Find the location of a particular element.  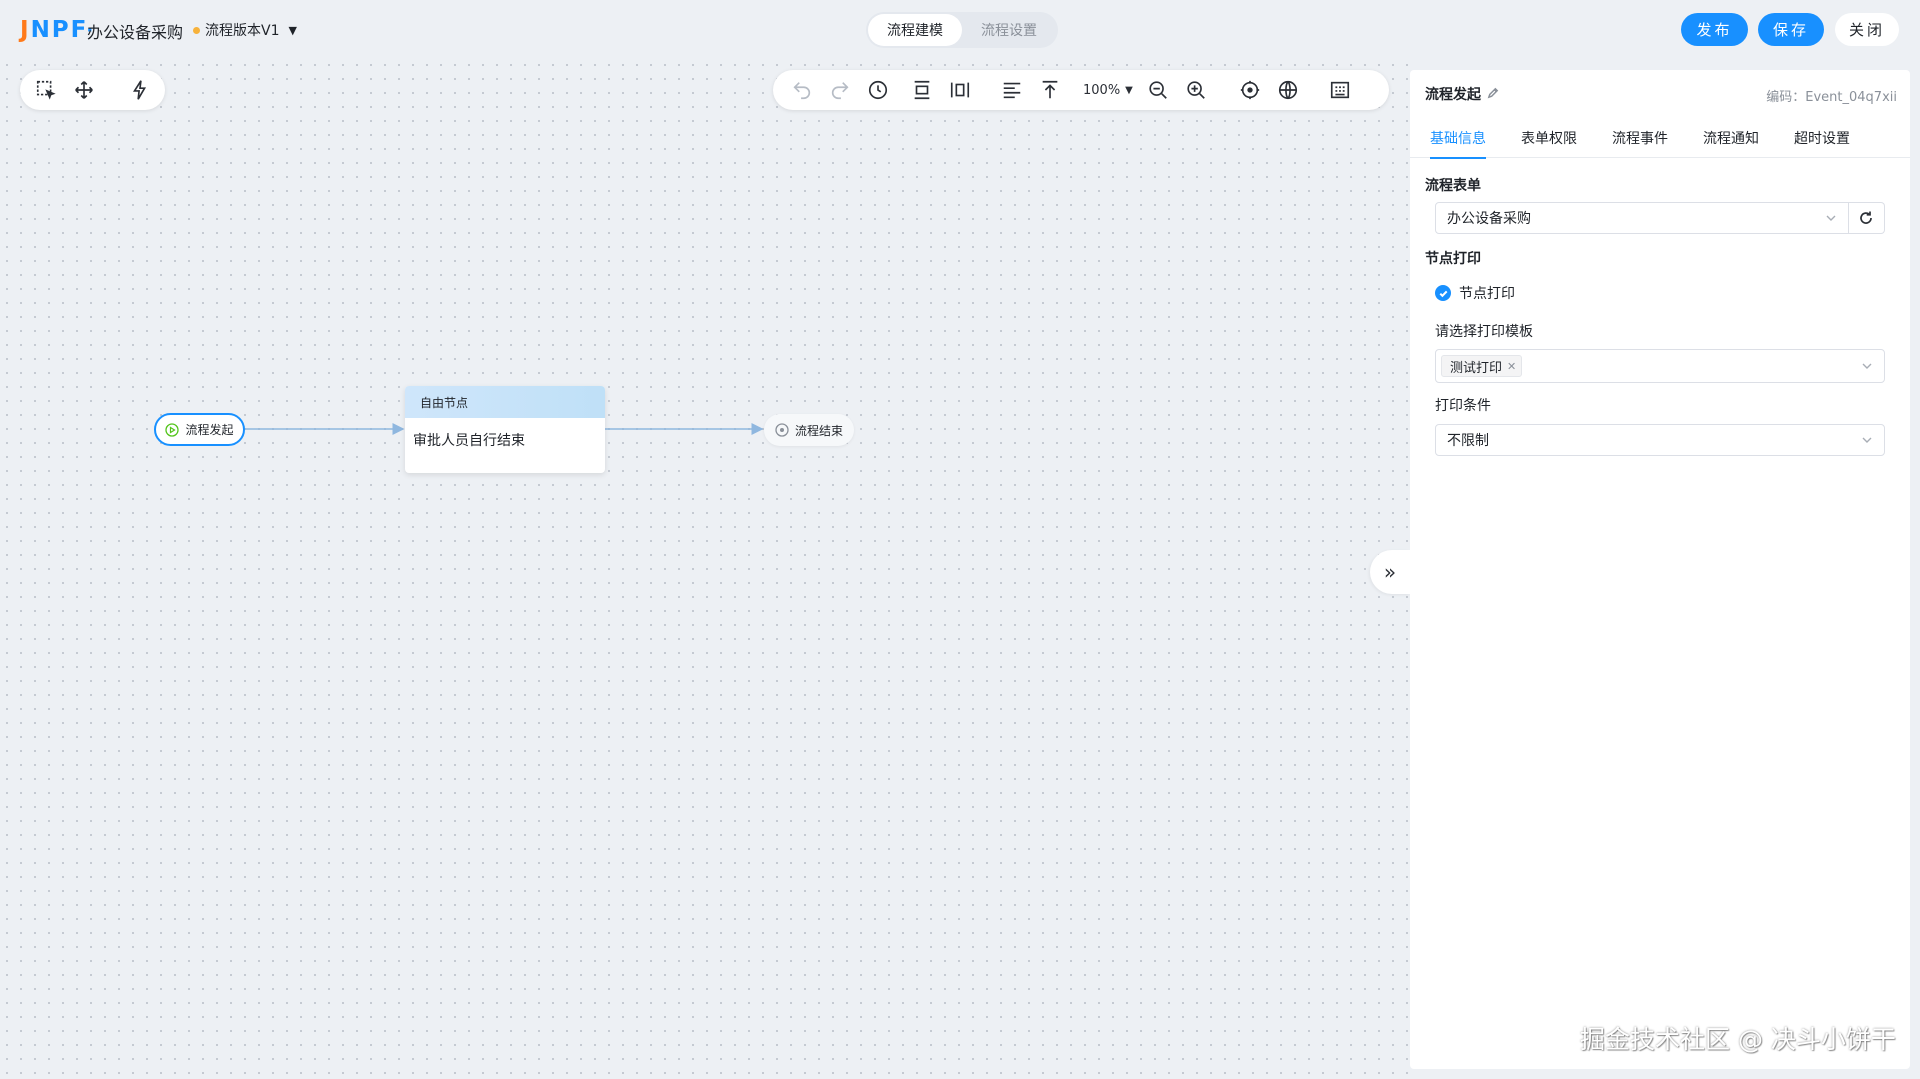

publish-button: 发布 is located at coordinates (1714, 29).